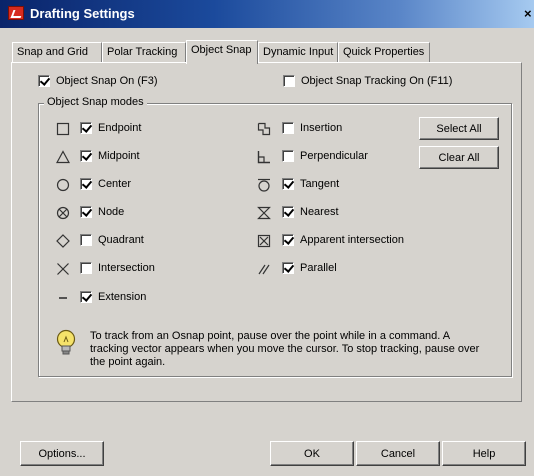  What do you see at coordinates (288, 184) in the screenshot?
I see `tangent-checkbox` at bounding box center [288, 184].